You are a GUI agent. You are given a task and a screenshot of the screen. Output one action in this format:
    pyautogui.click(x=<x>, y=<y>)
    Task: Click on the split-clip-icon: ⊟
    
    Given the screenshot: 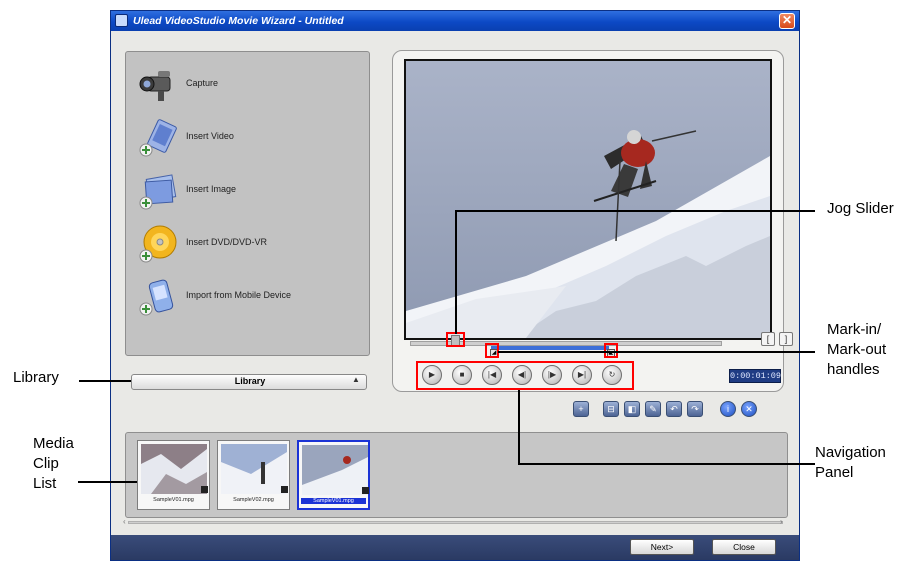 What is the action you would take?
    pyautogui.click(x=611, y=409)
    